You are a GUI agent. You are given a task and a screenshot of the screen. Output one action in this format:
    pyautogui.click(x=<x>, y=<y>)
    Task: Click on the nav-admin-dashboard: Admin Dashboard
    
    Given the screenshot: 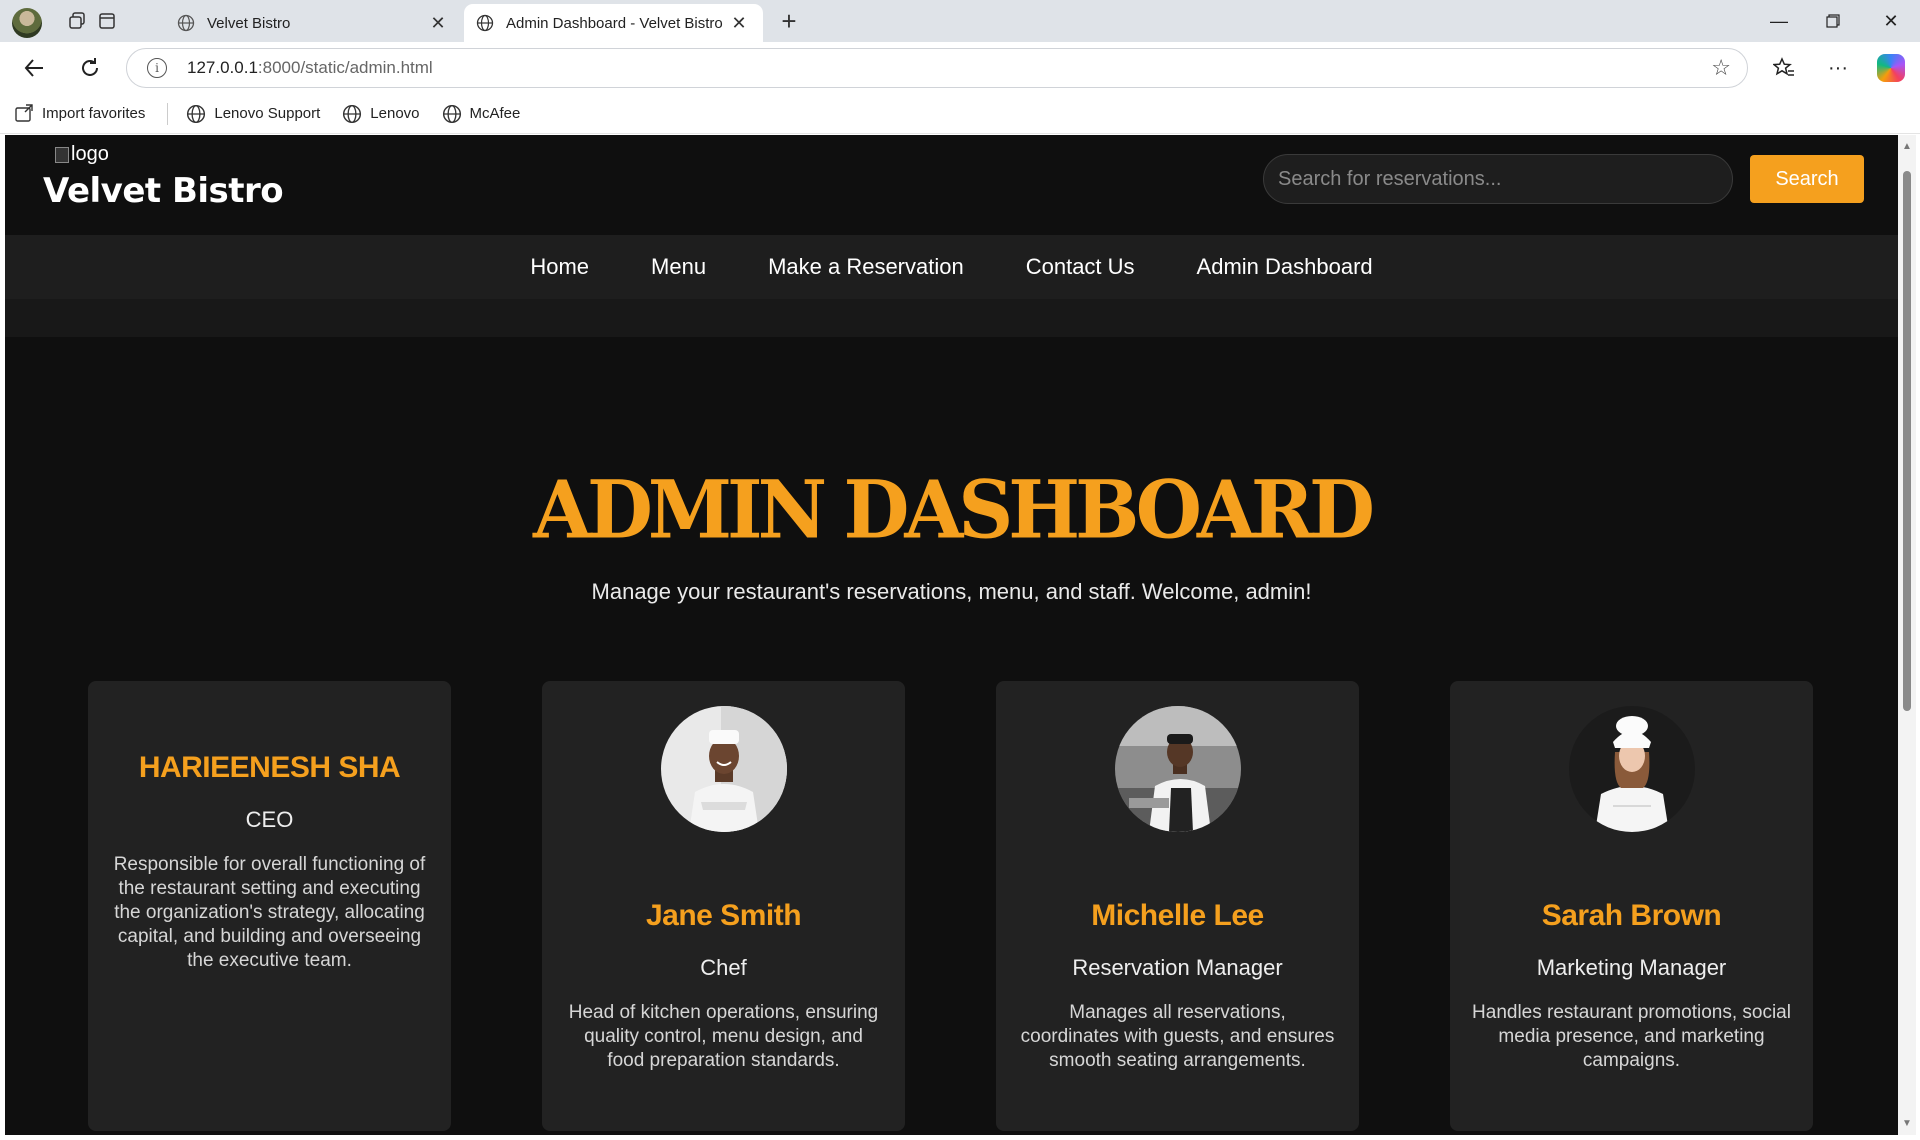 What is the action you would take?
    pyautogui.click(x=1285, y=267)
    